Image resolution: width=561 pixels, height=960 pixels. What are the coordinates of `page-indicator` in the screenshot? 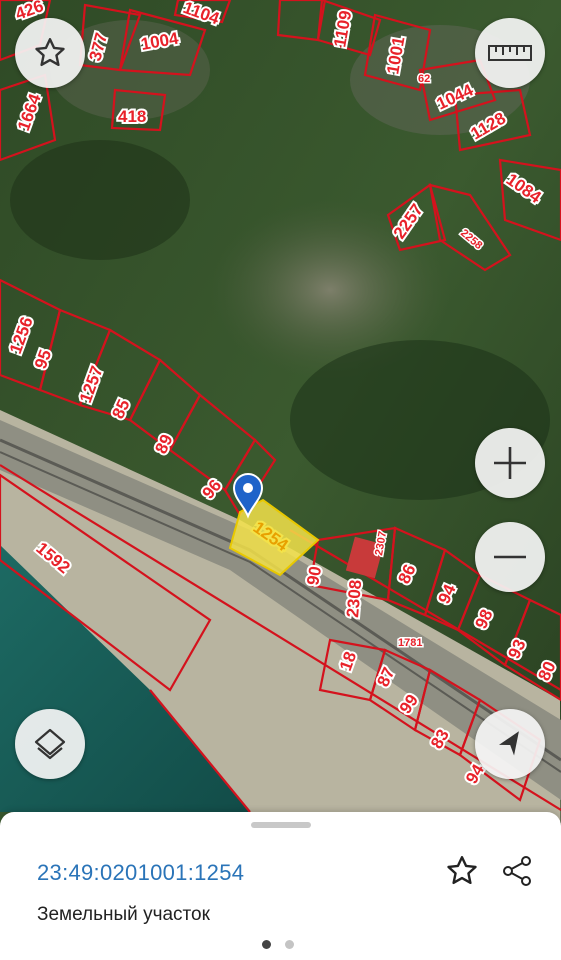 It's located at (278, 944).